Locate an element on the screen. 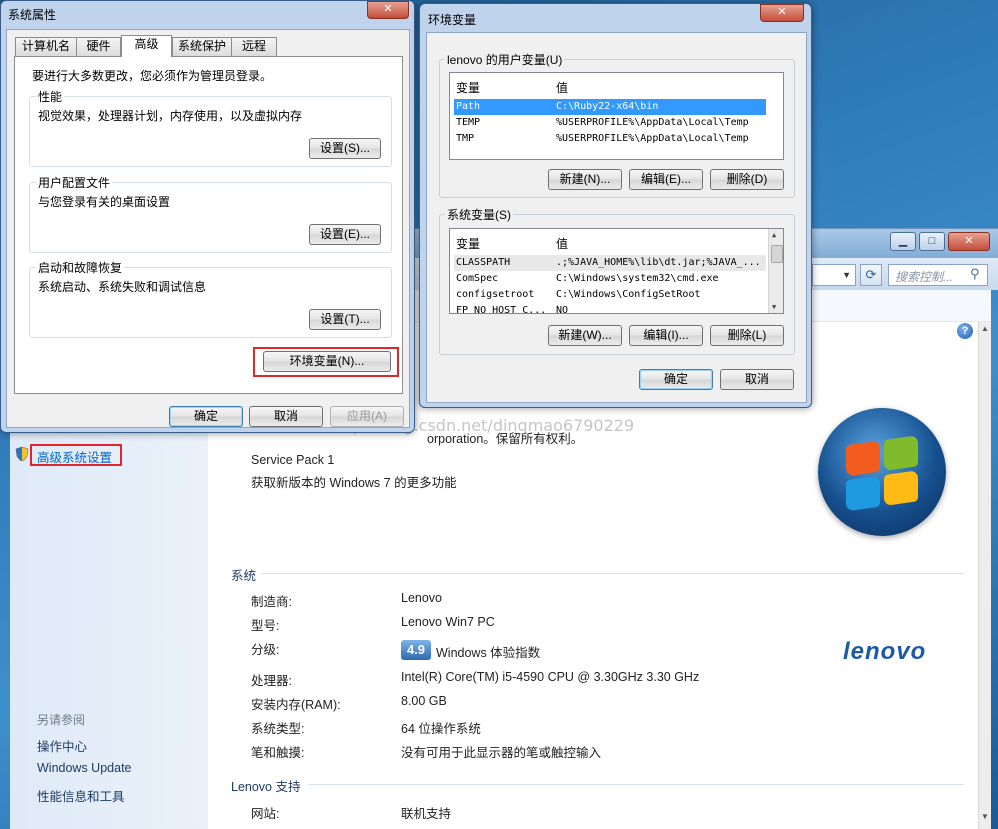 This screenshot has width=998, height=829. experience-index-link: Windows 体验指数 is located at coordinates (488, 651).